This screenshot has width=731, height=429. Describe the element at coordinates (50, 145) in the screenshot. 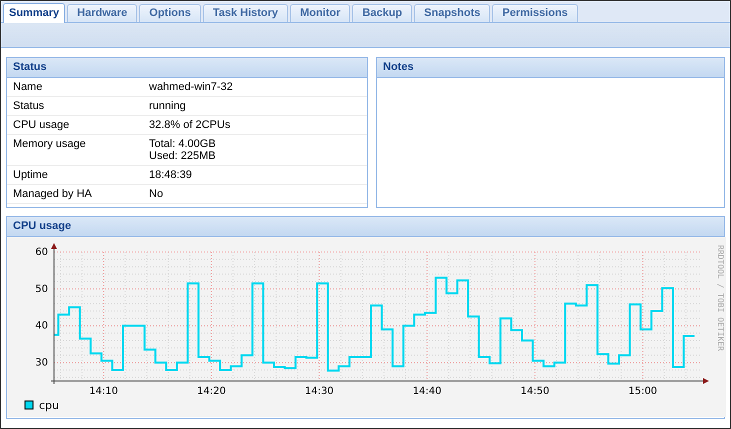

I see `row-label: Memory usage` at that location.